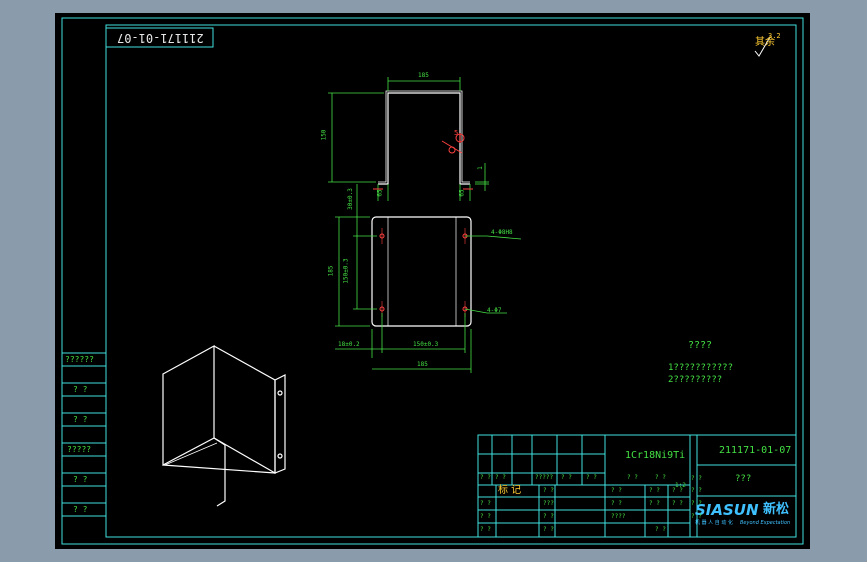 The image size is (867, 562). Describe the element at coordinates (680, 485) in the screenshot. I see `tb-scale: 1:2` at that location.